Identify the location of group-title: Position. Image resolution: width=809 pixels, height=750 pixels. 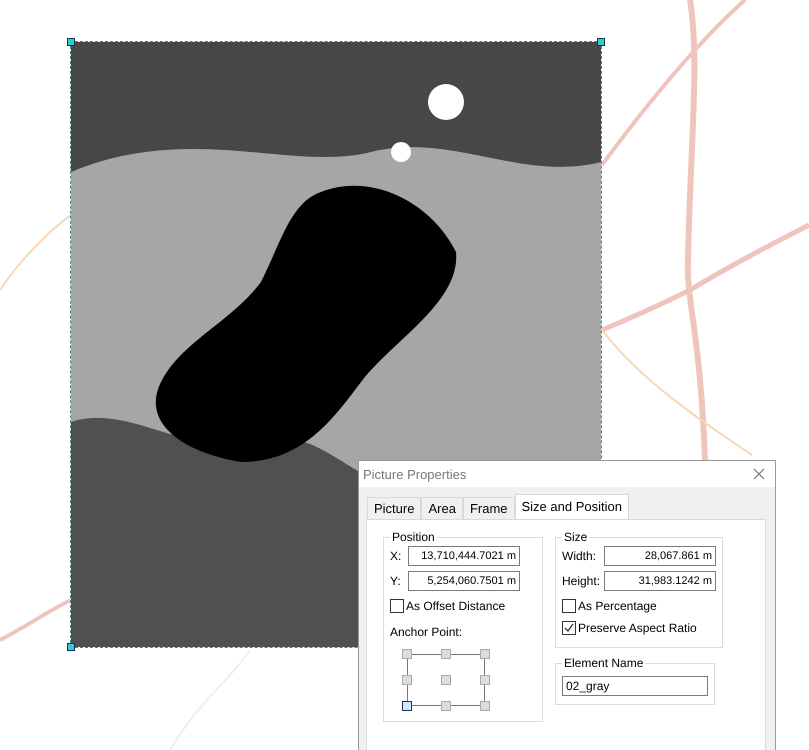
(413, 537).